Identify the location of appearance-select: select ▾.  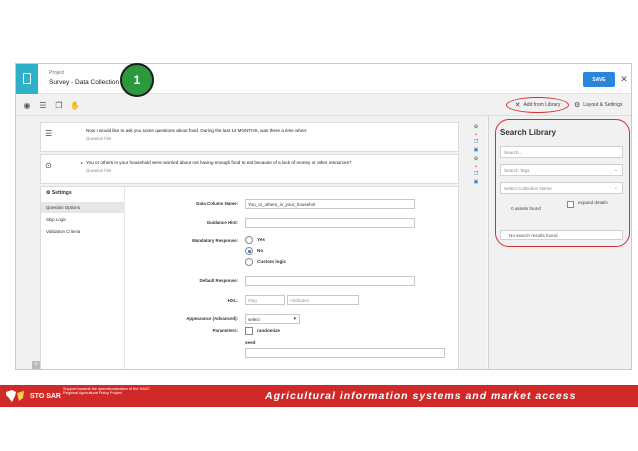
(272, 319).